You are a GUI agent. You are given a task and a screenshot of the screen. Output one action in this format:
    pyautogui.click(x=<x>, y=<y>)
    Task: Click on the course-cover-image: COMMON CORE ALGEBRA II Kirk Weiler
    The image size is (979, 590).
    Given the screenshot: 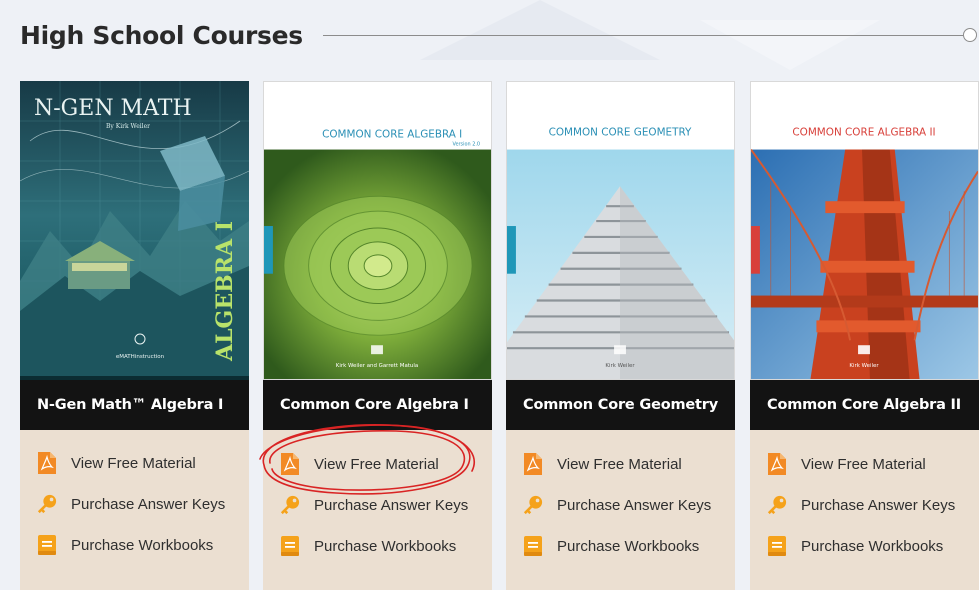 What is the action you would take?
    pyautogui.click(x=864, y=230)
    